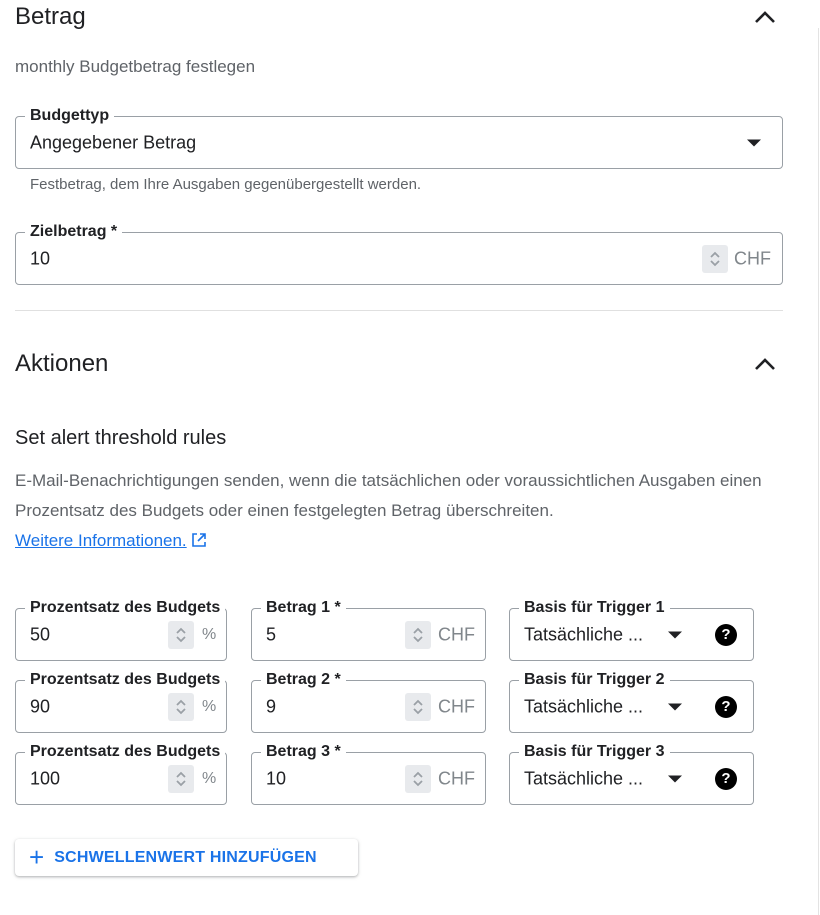 This screenshot has height=915, width=820. Describe the element at coordinates (62, 363) in the screenshot. I see `actions-section-title: Aktionen` at that location.